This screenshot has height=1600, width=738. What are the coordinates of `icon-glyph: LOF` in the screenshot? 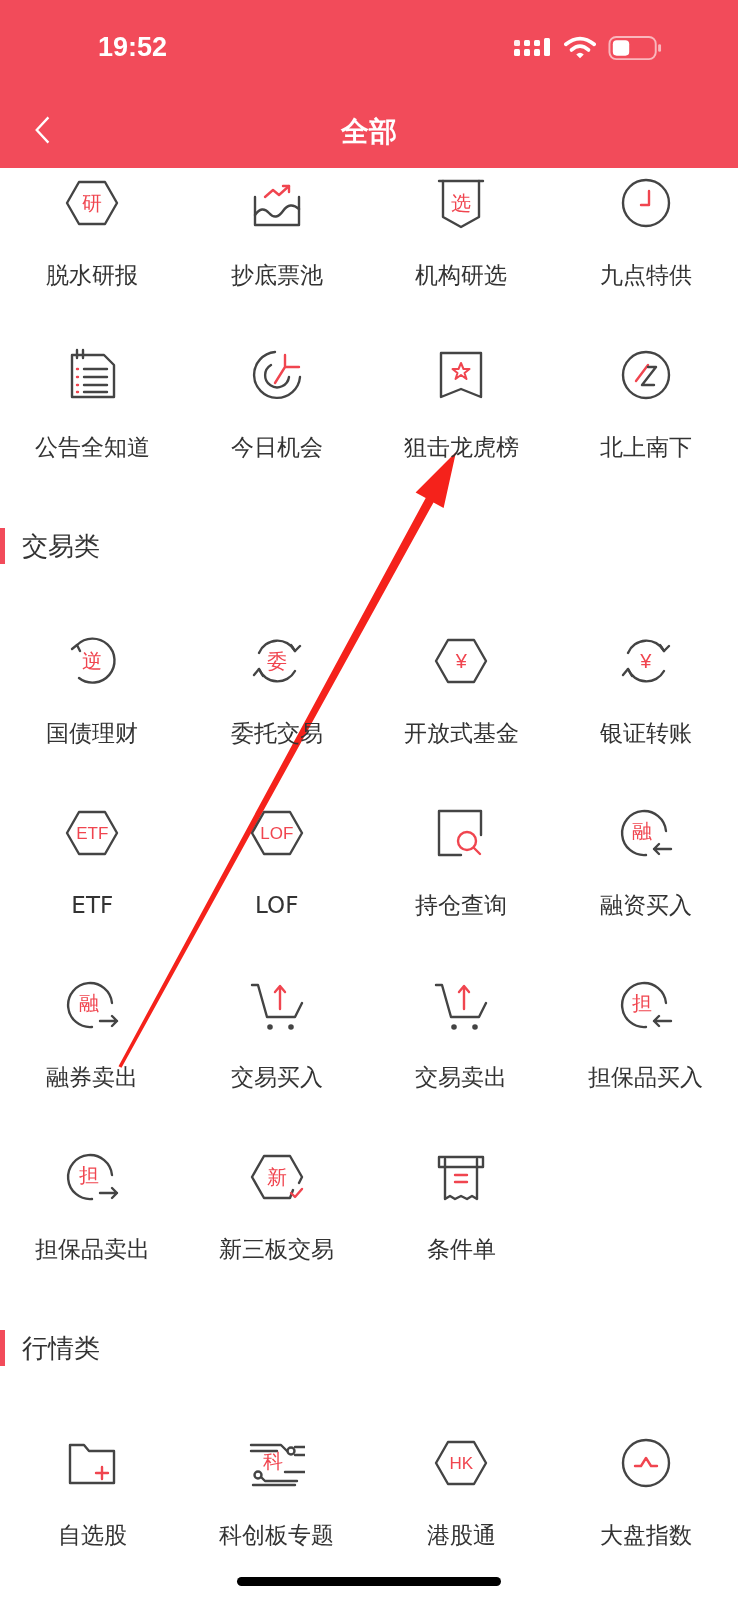 It's located at (277, 833).